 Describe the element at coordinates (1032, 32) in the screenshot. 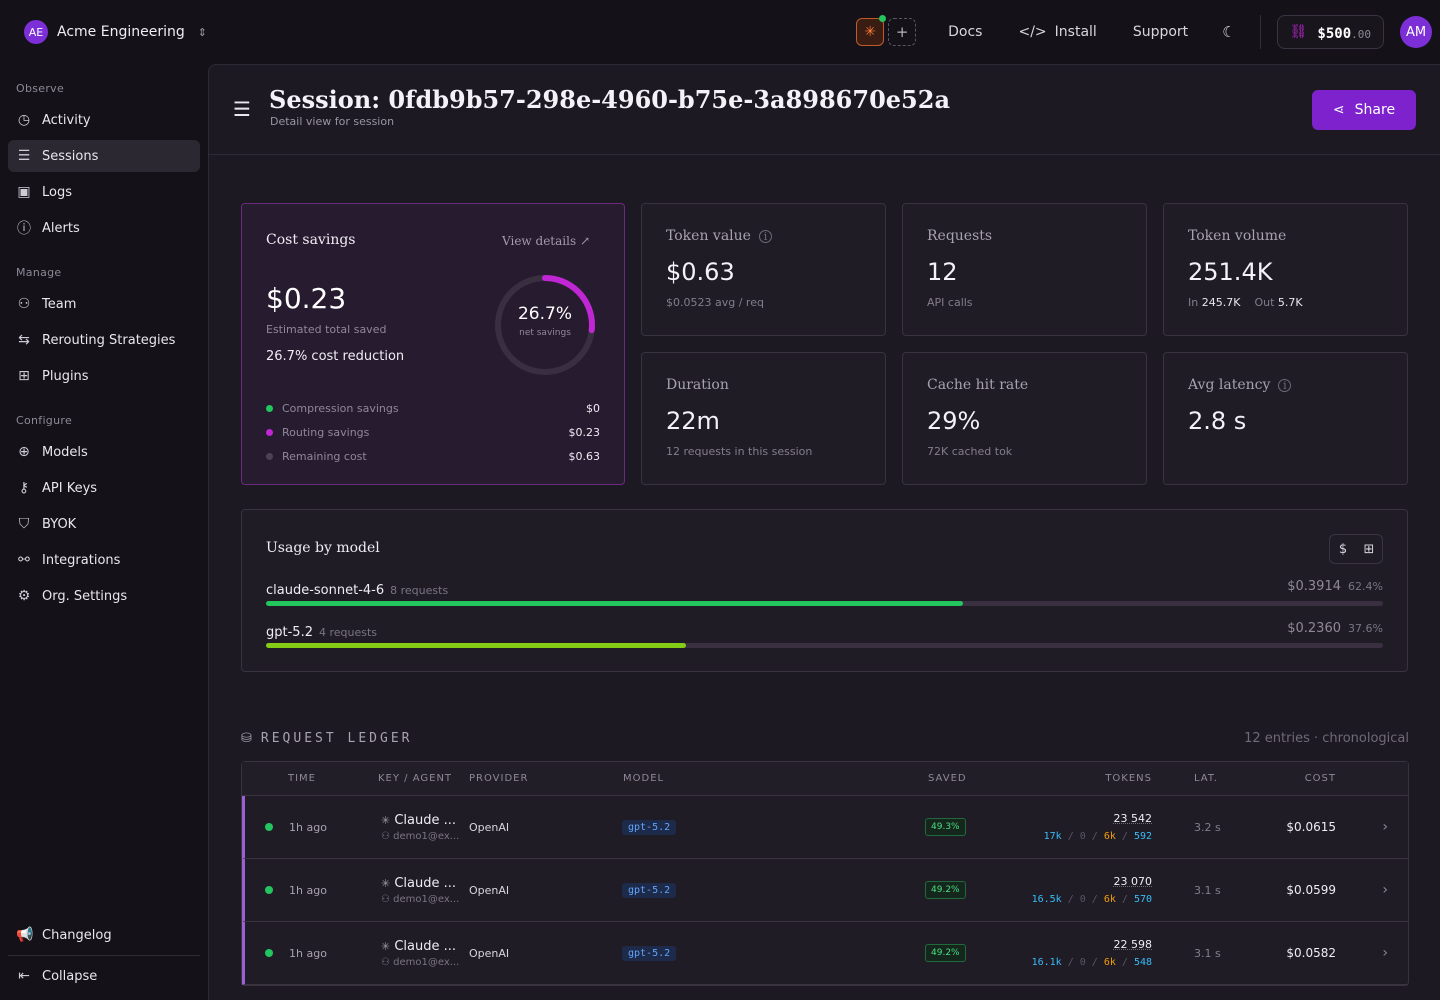

I see `code-icon: </>` at that location.